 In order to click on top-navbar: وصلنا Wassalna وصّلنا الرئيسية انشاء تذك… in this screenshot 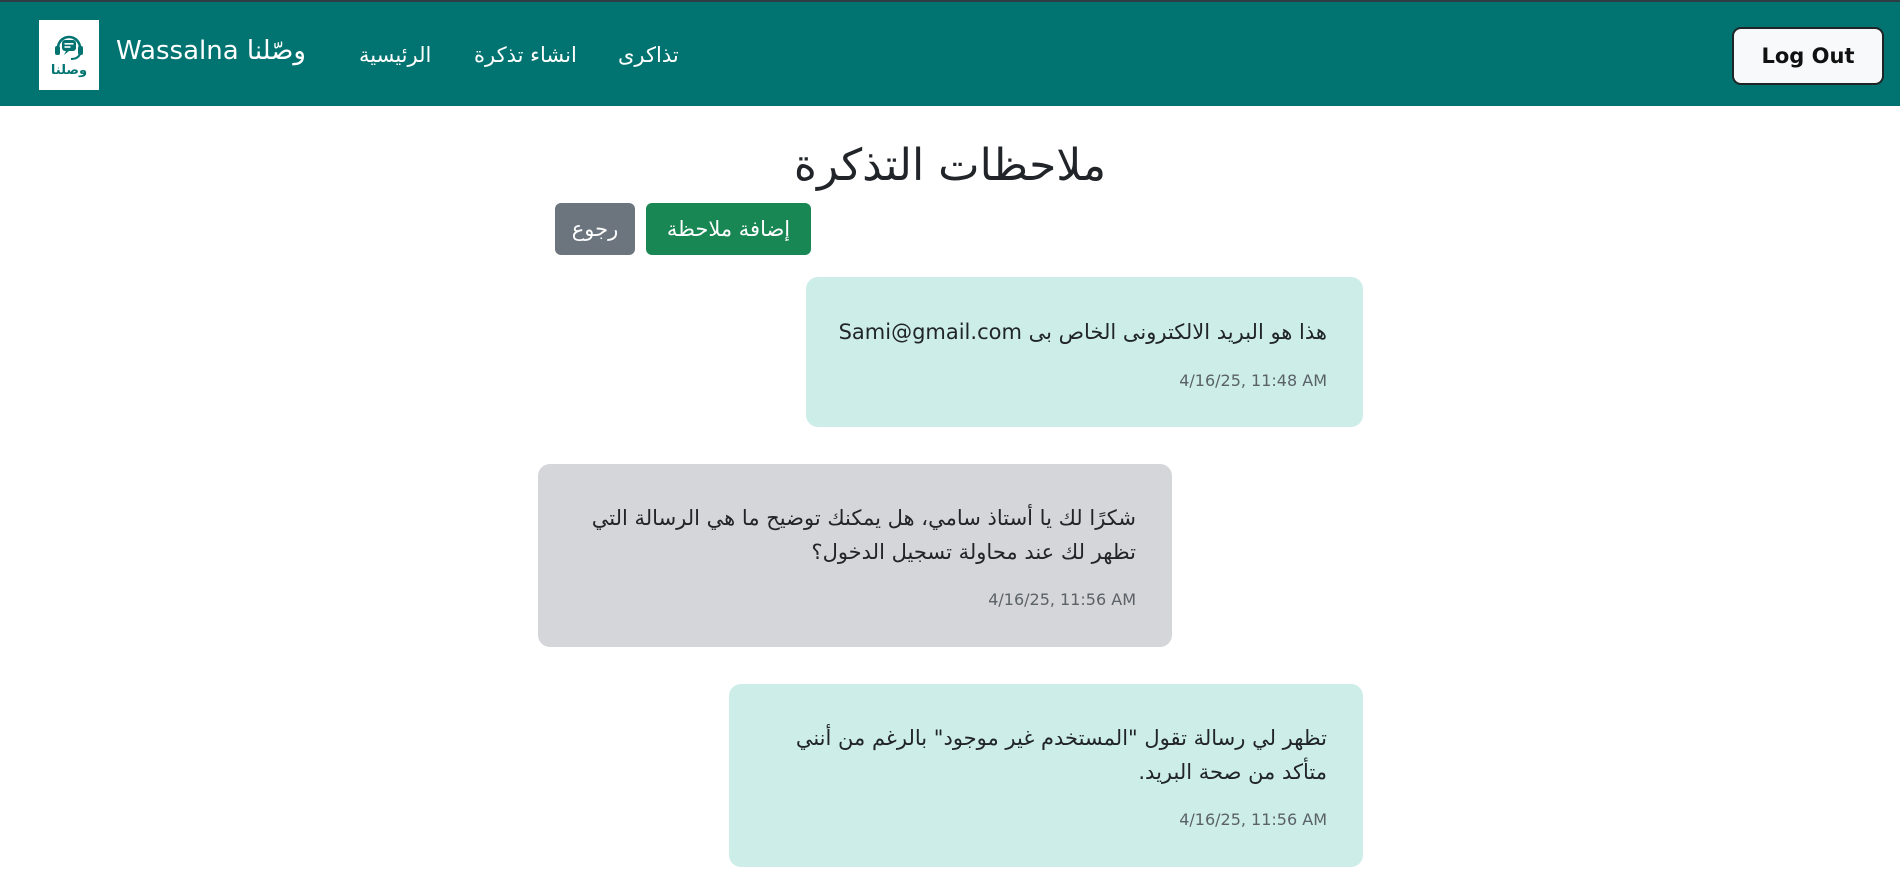, I will do `click(950, 53)`.